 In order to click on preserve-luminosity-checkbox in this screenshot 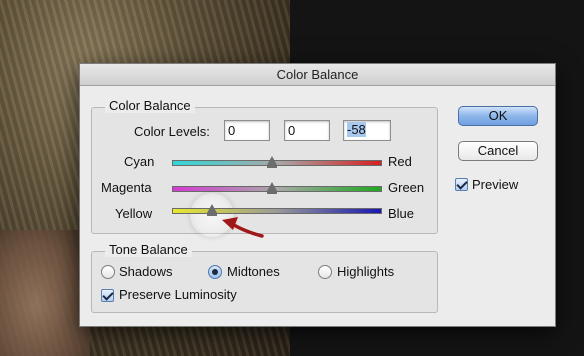, I will do `click(107, 295)`.